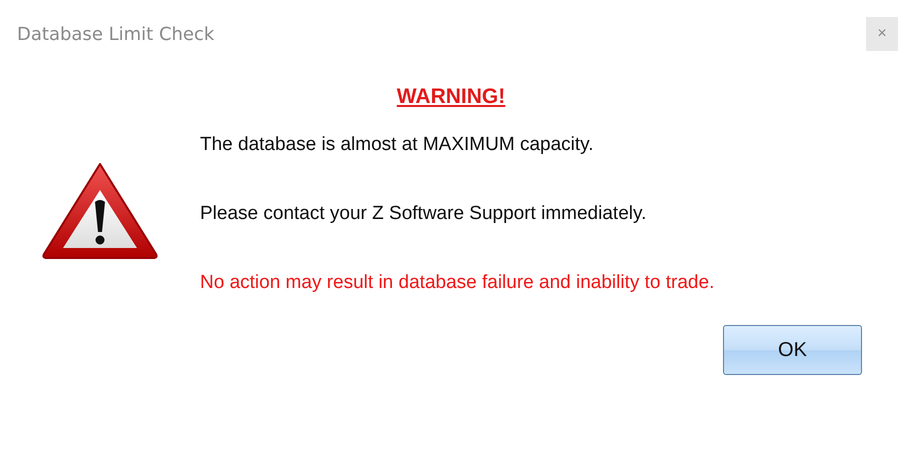 This screenshot has width=902, height=474. I want to click on warning-heading: WARNING!, so click(451, 97).